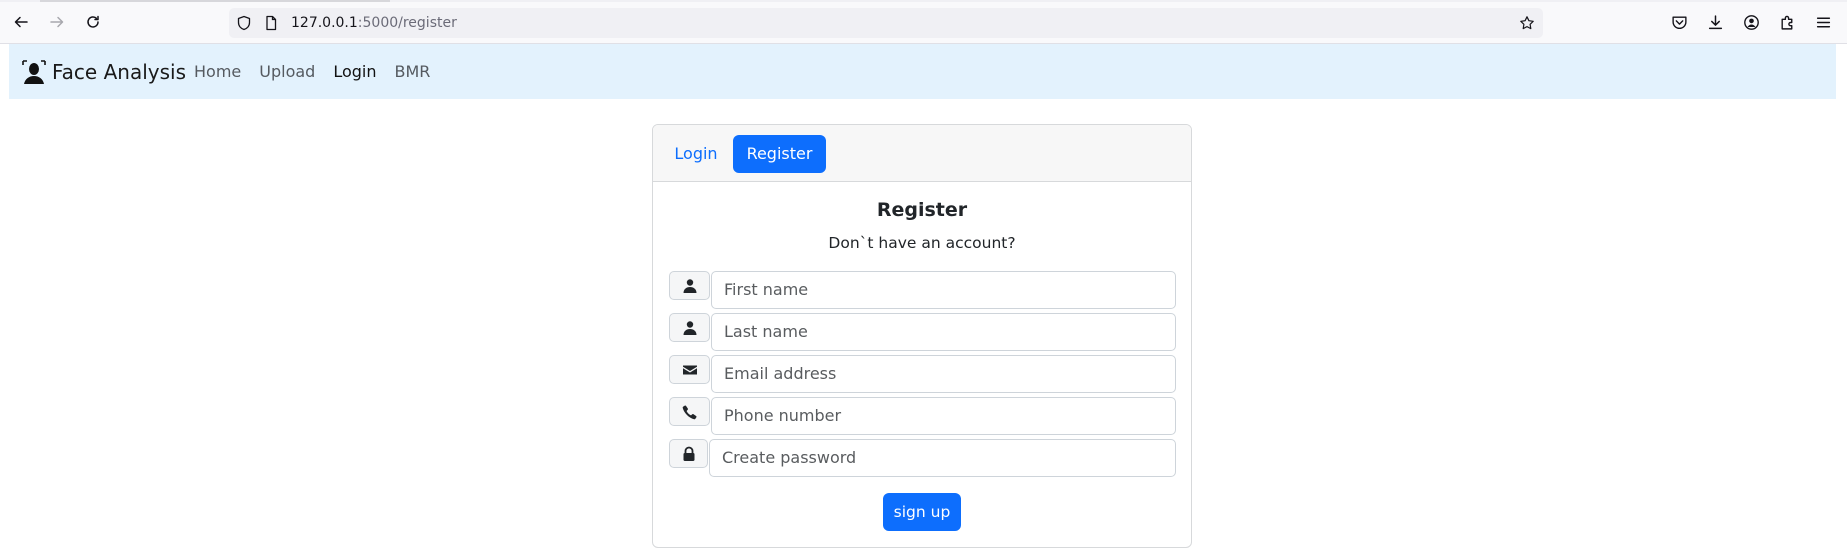 This screenshot has height=559, width=1847. What do you see at coordinates (922, 71) in the screenshot?
I see `app-navbar: Face Analysis Home Upload Login BMR` at bounding box center [922, 71].